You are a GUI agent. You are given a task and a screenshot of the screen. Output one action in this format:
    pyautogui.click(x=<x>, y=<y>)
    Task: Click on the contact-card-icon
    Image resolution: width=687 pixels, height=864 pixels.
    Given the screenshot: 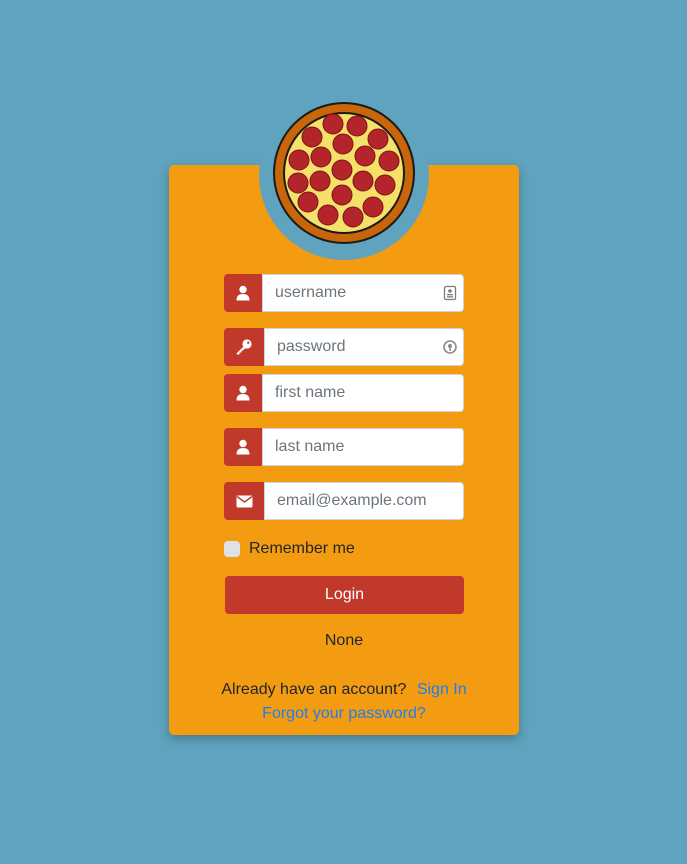 What is the action you would take?
    pyautogui.click(x=450, y=293)
    